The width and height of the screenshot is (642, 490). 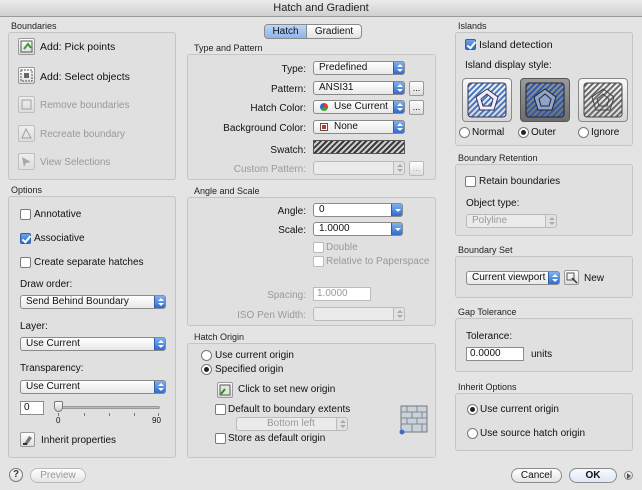 I want to click on double-checkbox, so click(x=318, y=247).